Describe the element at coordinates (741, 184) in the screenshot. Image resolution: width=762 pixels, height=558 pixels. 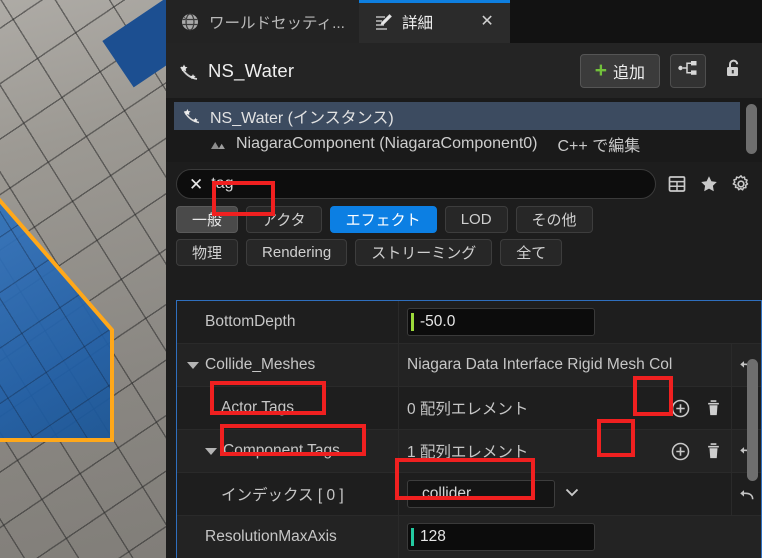
I see `settings-gear-icon` at that location.